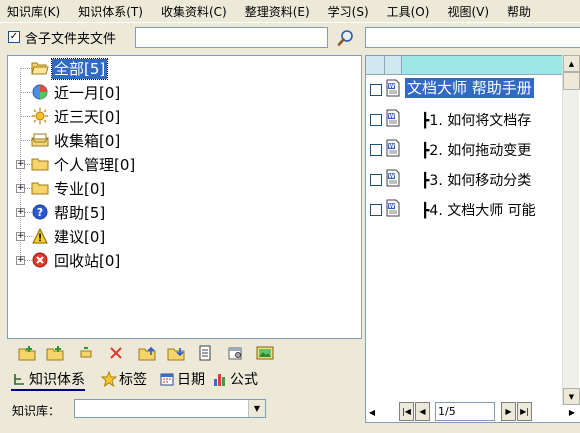 The width and height of the screenshot is (580, 433). Describe the element at coordinates (170, 408) in the screenshot. I see `knowledge-base-select: ▼` at that location.